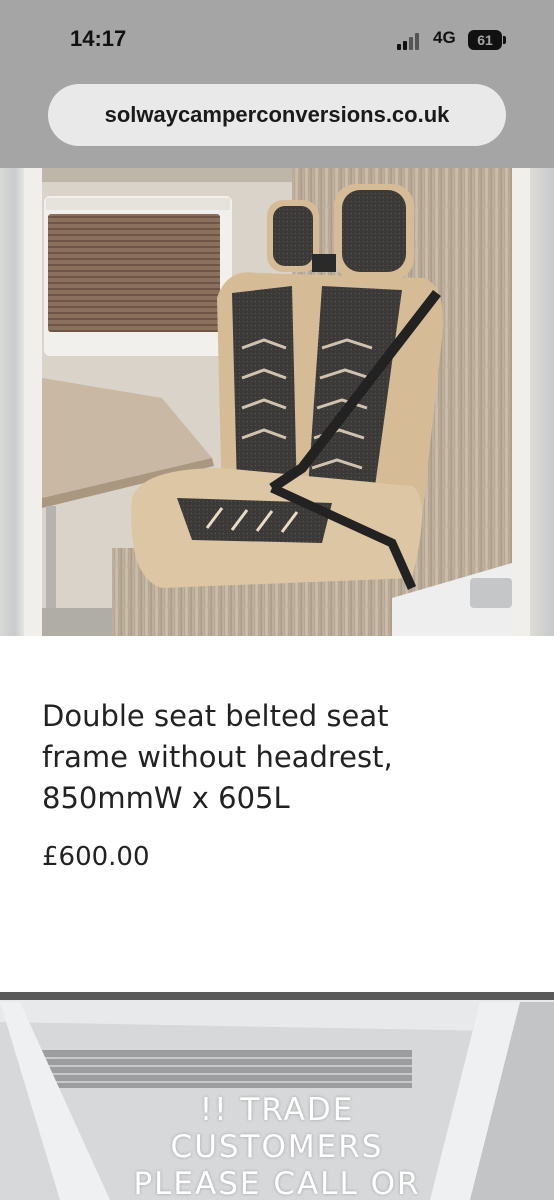 This screenshot has height=1200, width=554. I want to click on status-time: 14:17, so click(98, 38).